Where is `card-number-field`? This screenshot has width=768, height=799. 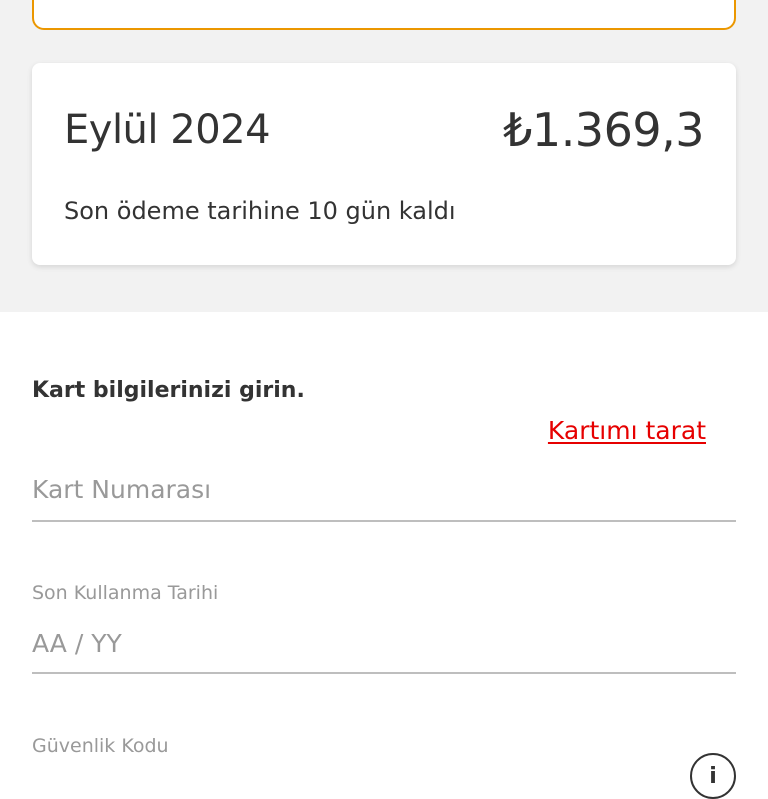 card-number-field is located at coordinates (384, 493).